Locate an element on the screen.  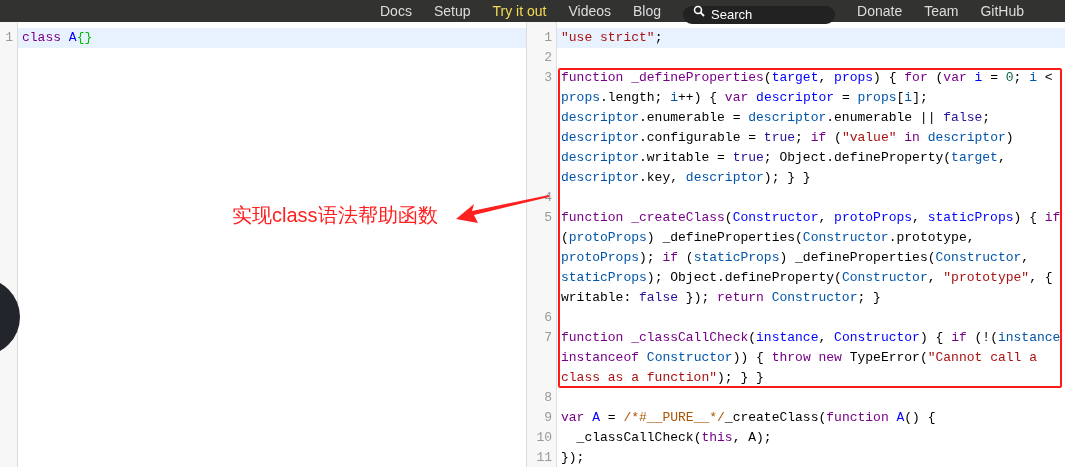
search-icon is located at coordinates (699, 11).